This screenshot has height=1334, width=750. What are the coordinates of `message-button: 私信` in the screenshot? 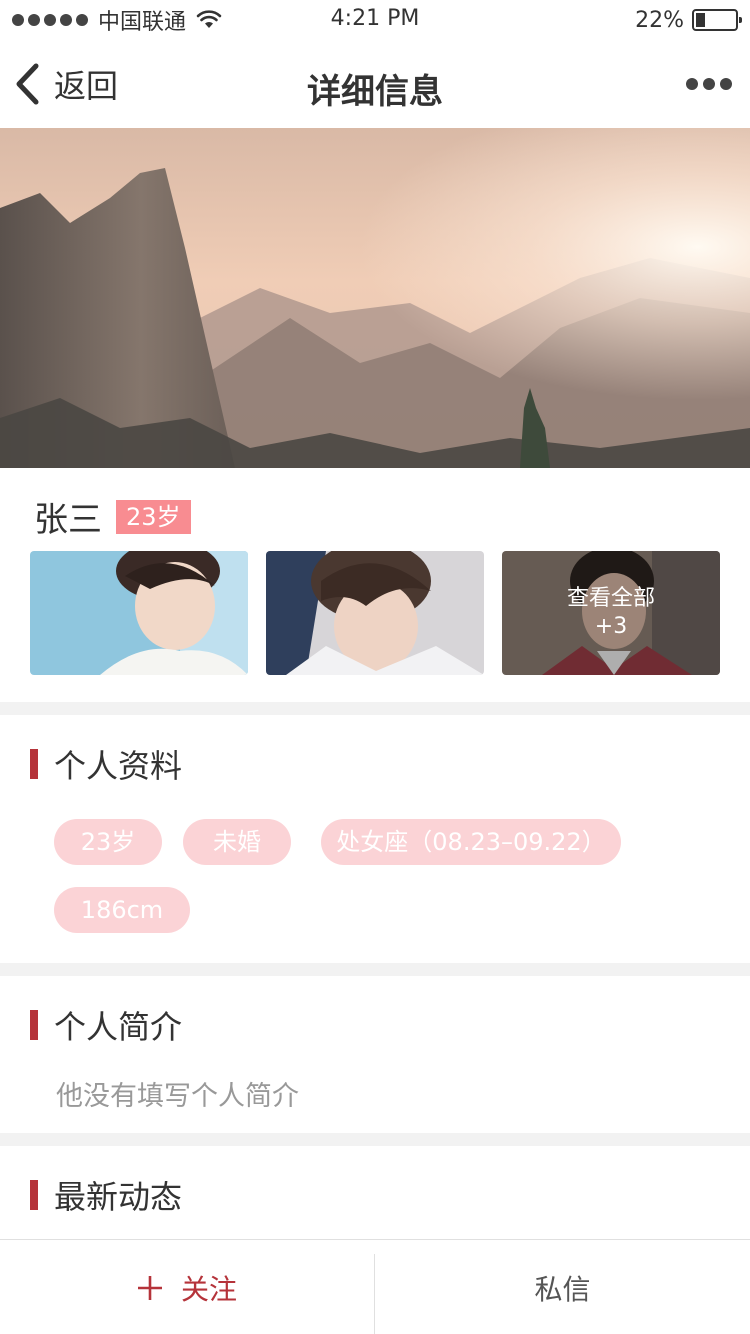 It's located at (562, 1287).